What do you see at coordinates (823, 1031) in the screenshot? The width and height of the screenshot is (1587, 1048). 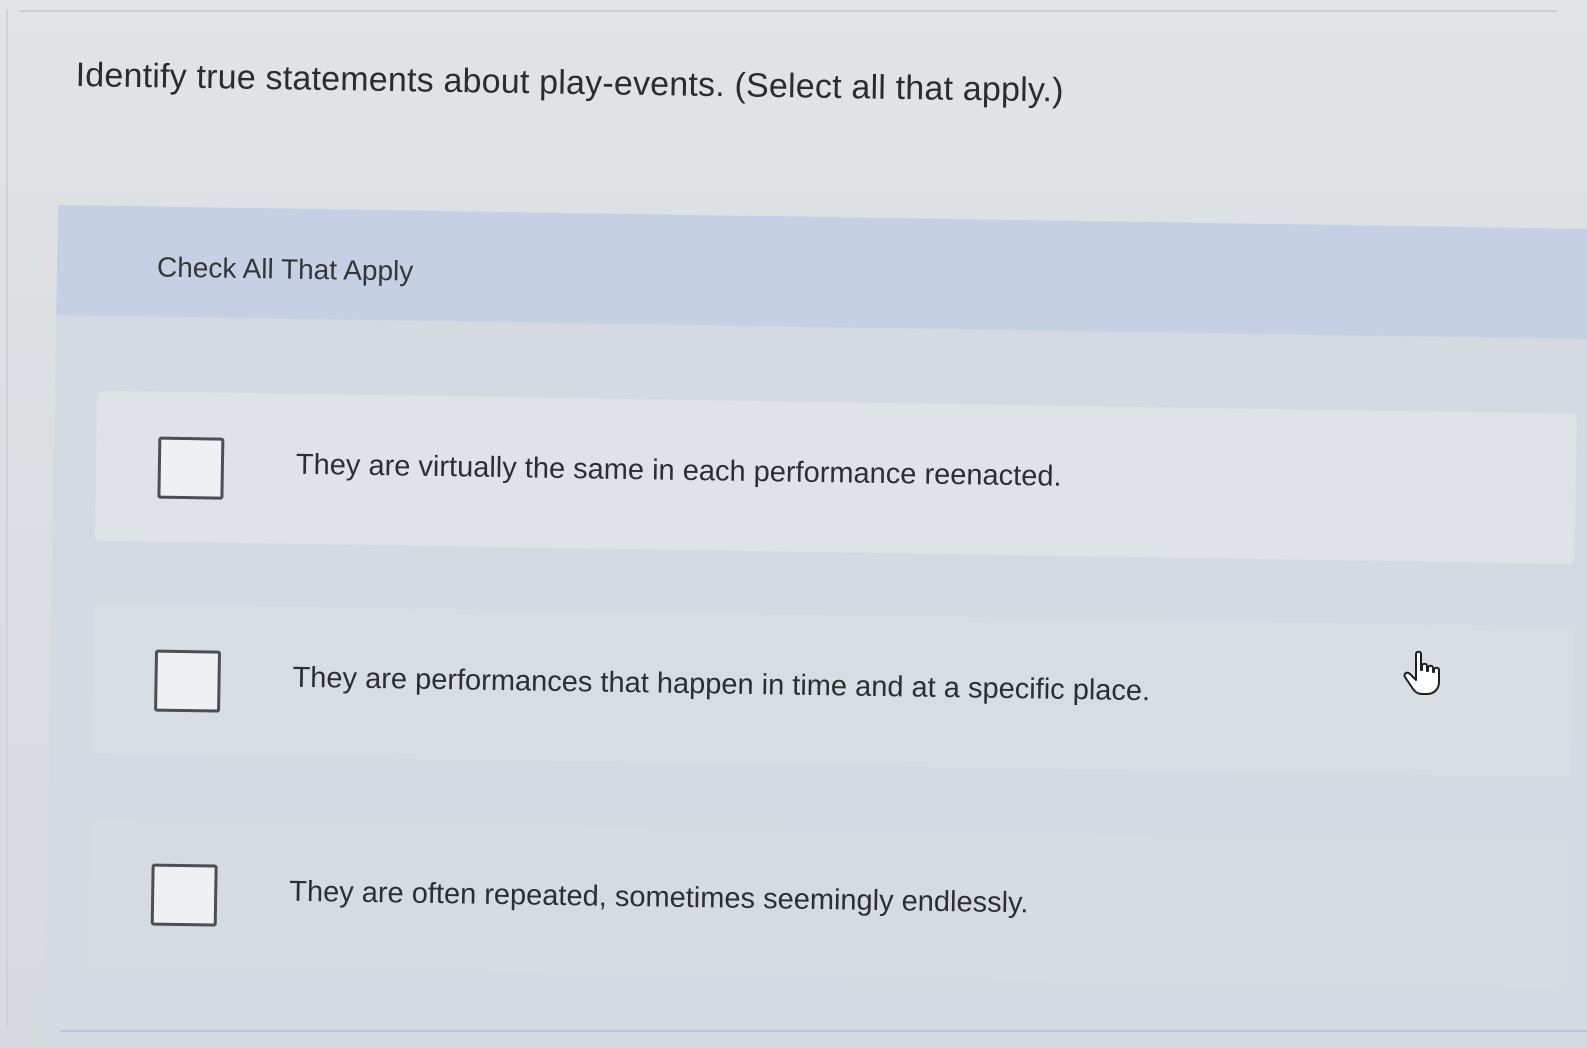 I see `bottom-divider` at bounding box center [823, 1031].